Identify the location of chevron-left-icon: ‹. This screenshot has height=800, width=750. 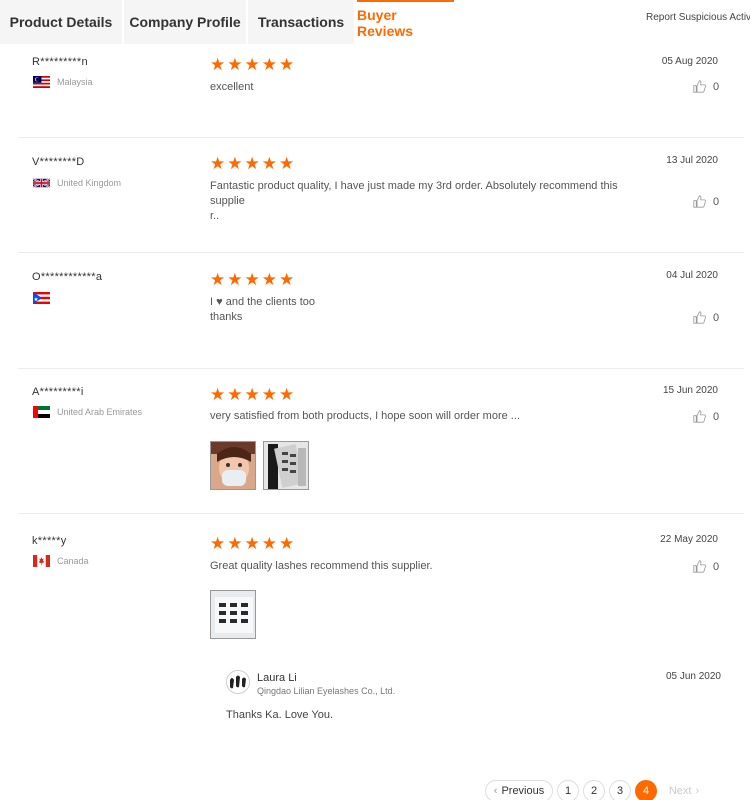
(495, 791).